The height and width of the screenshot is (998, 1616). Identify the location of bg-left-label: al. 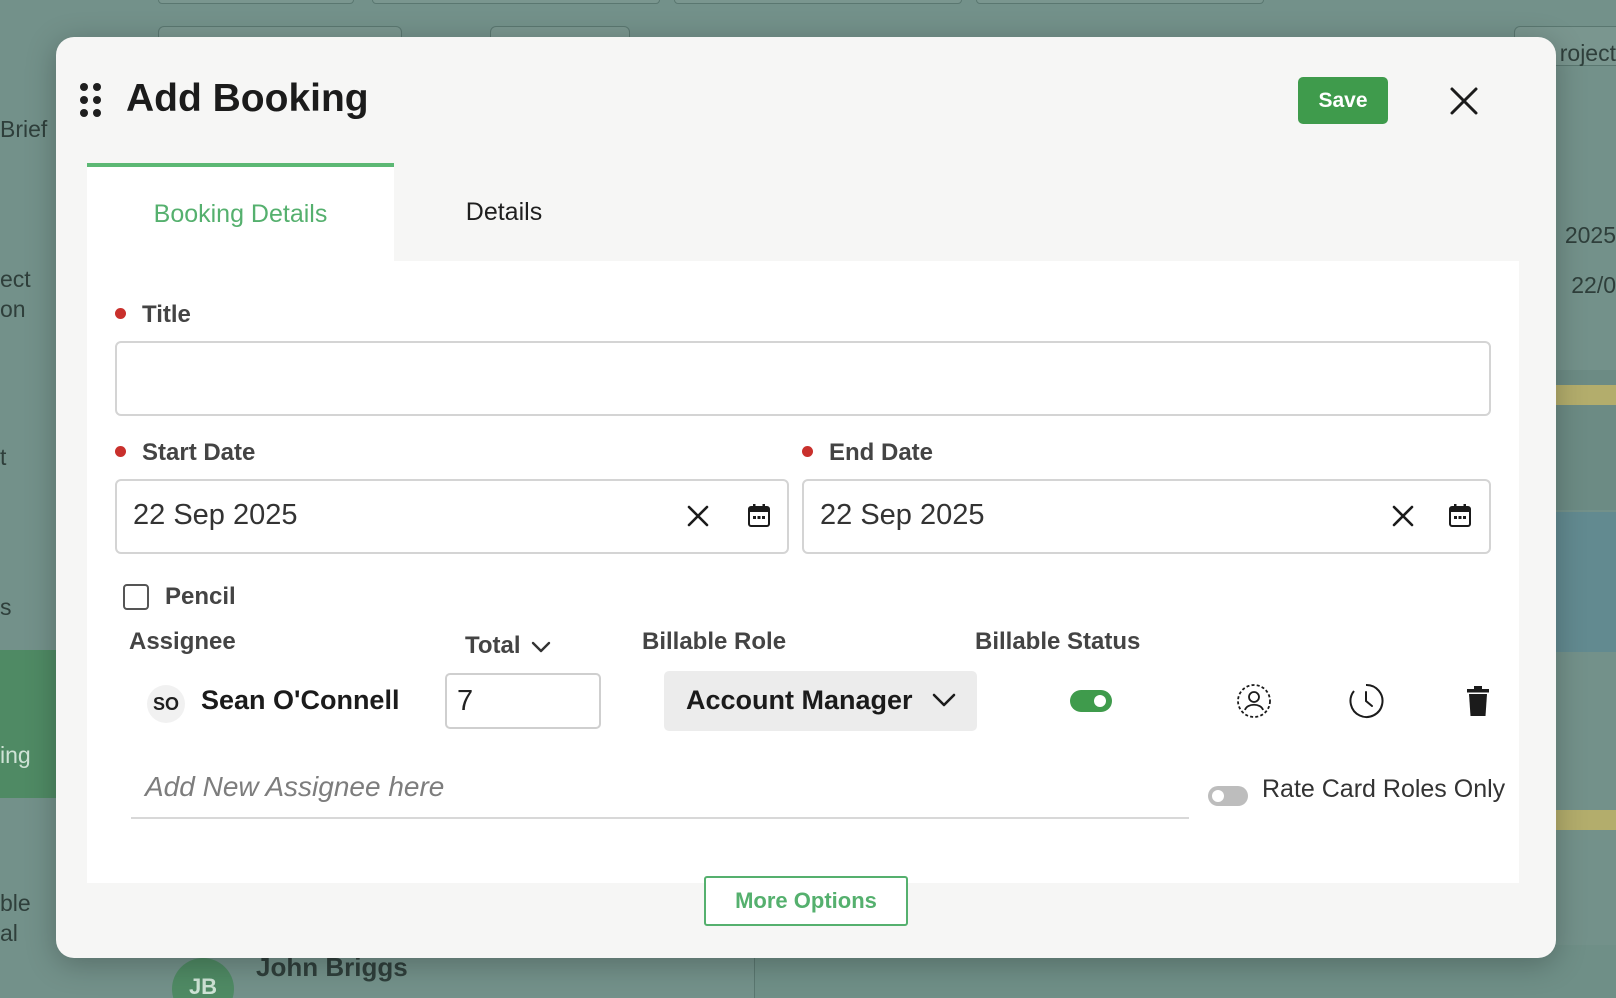
(9, 933).